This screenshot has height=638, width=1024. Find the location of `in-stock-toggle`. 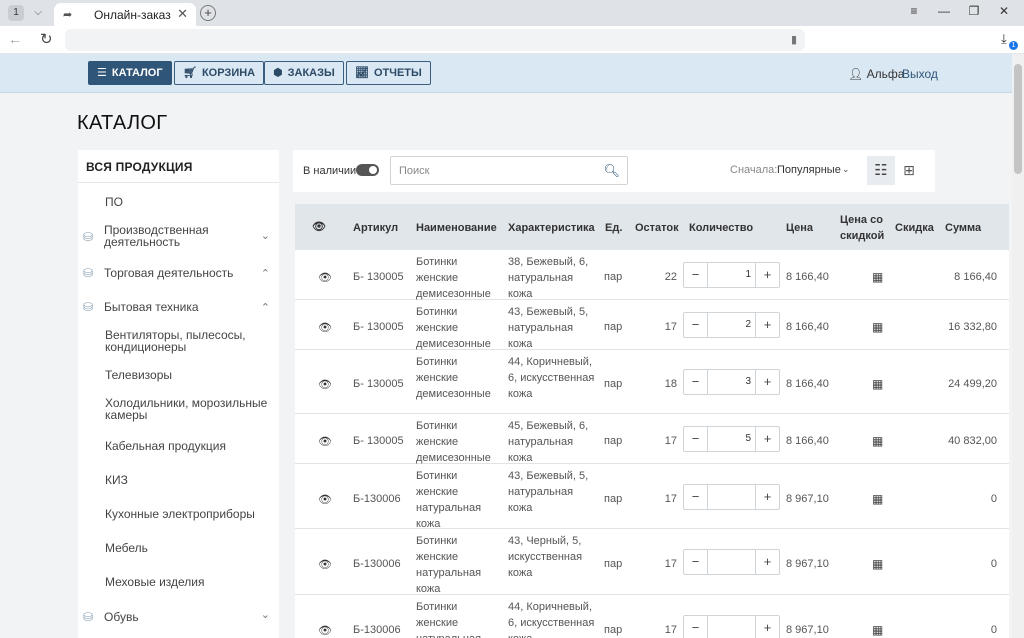

in-stock-toggle is located at coordinates (367, 170).